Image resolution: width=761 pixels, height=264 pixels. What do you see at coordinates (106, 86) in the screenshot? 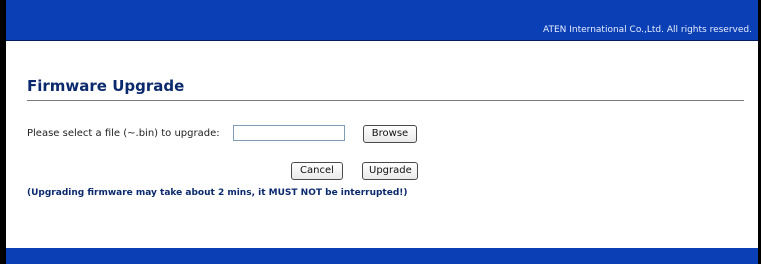
I see `page-title: Firmware Upgrade` at bounding box center [106, 86].